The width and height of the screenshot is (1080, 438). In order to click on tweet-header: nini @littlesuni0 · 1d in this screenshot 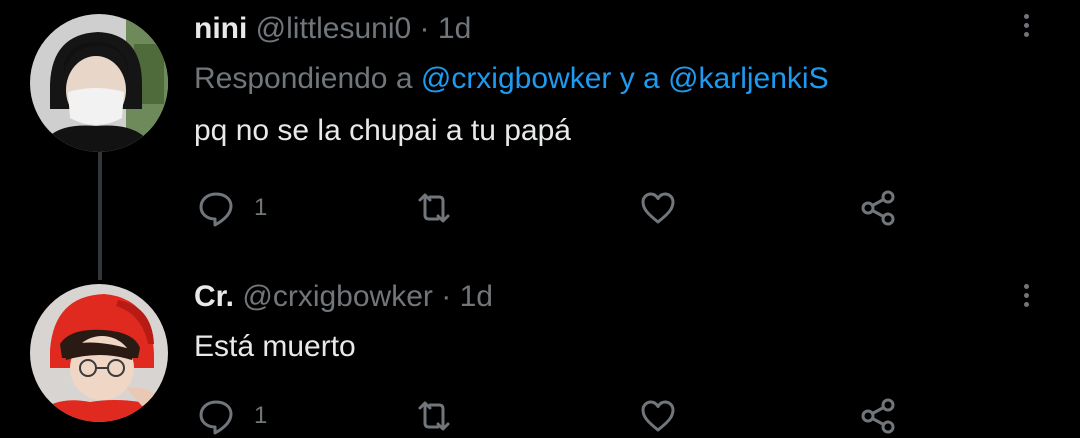, I will do `click(332, 29)`.